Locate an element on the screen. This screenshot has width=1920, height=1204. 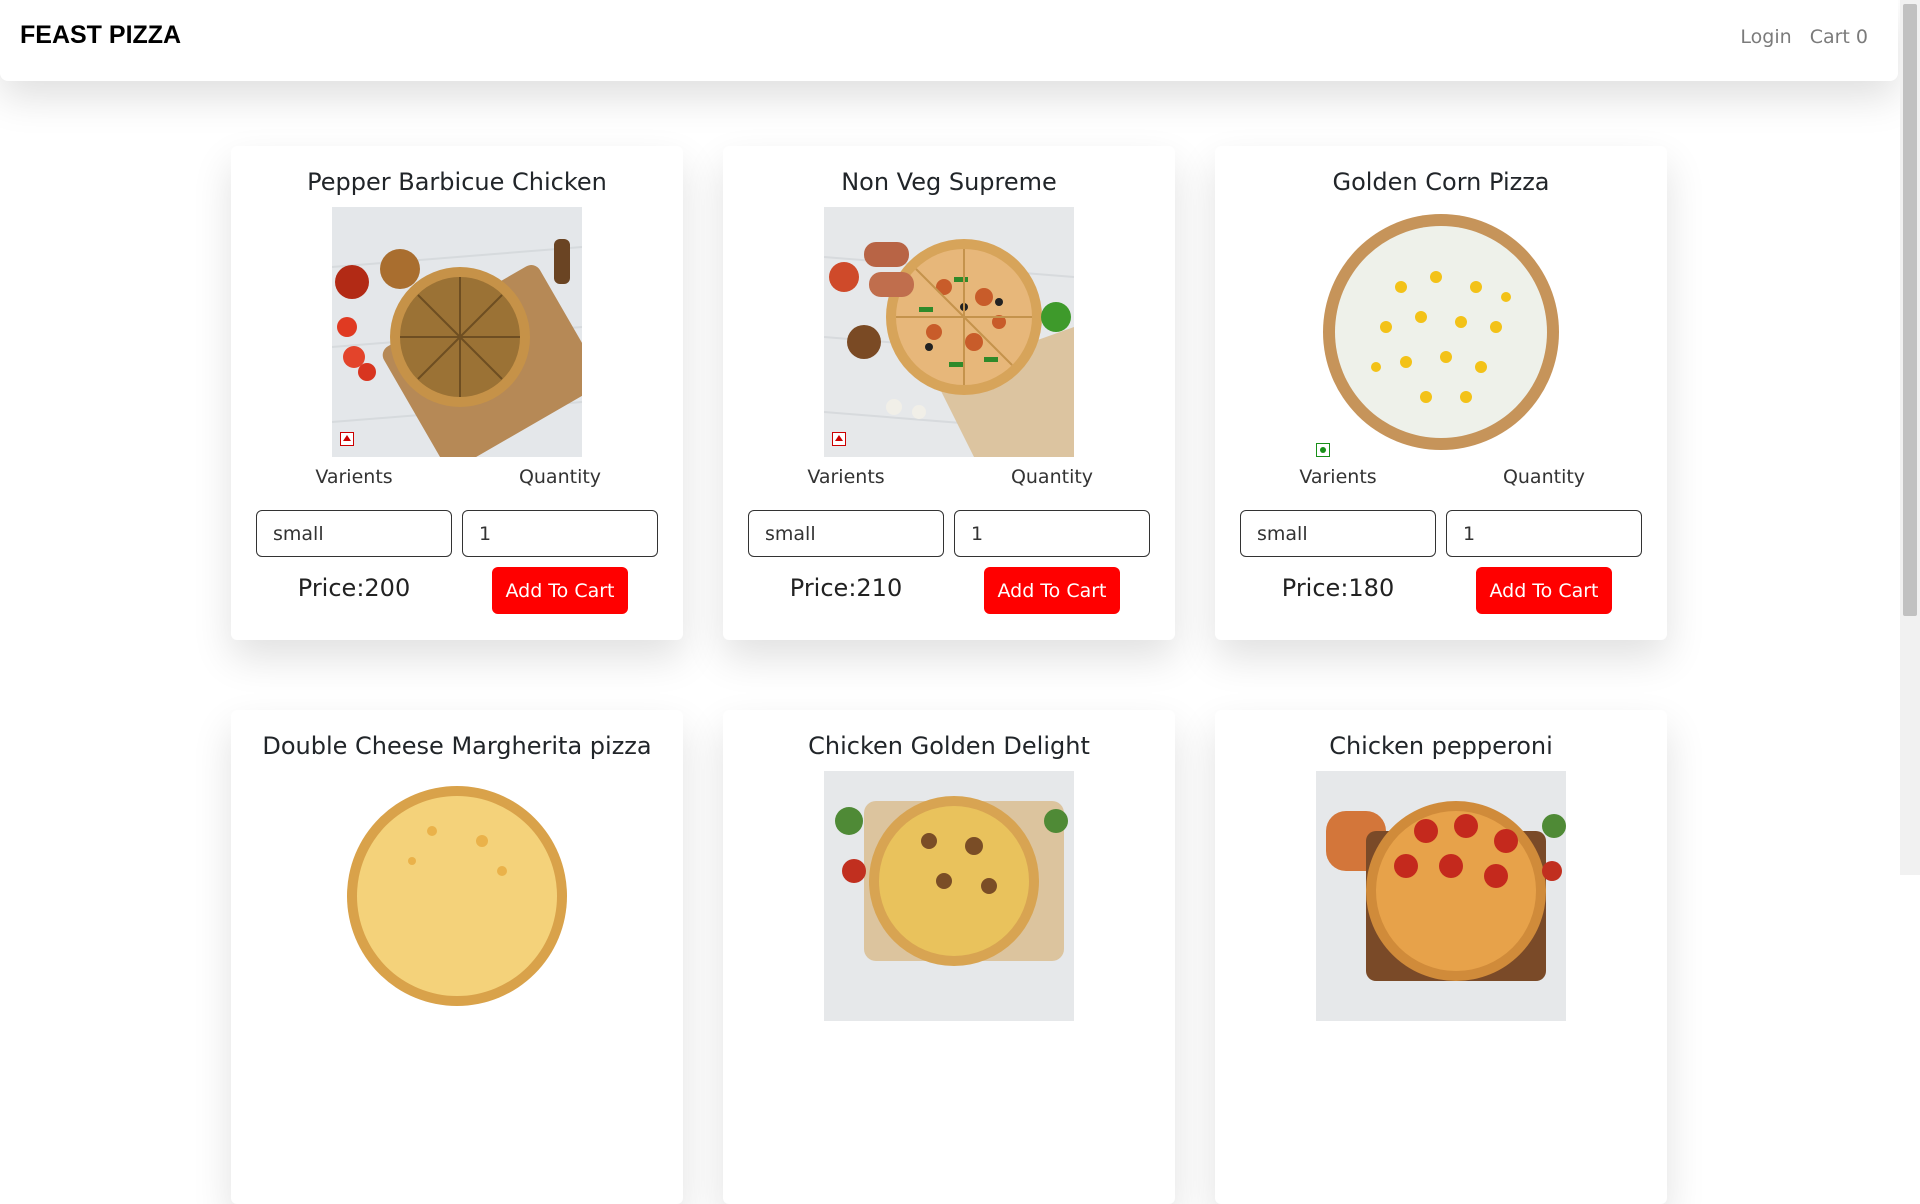
pizza-card: Double Cheese Margherita pizza is located at coordinates (457, 957).